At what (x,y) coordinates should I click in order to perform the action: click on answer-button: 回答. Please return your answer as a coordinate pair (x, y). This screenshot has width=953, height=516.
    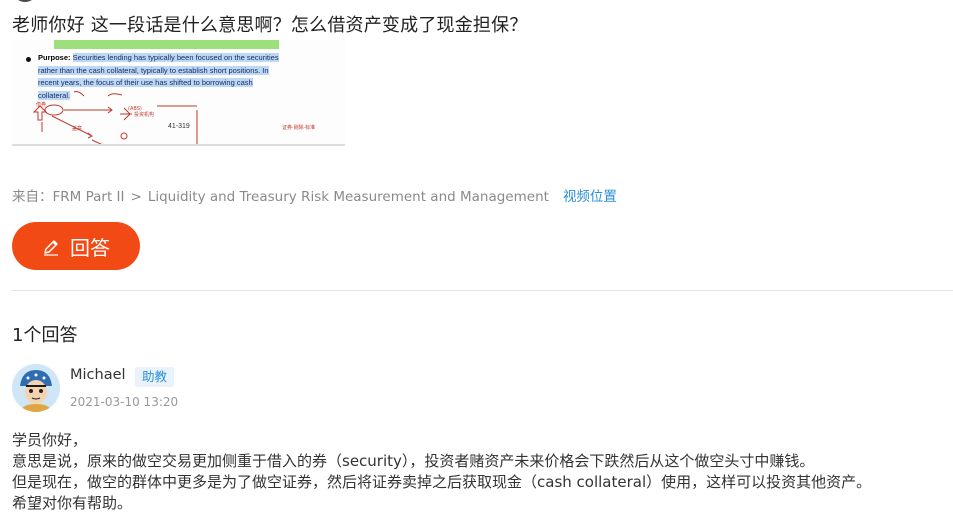
    Looking at the image, I should click on (76, 246).